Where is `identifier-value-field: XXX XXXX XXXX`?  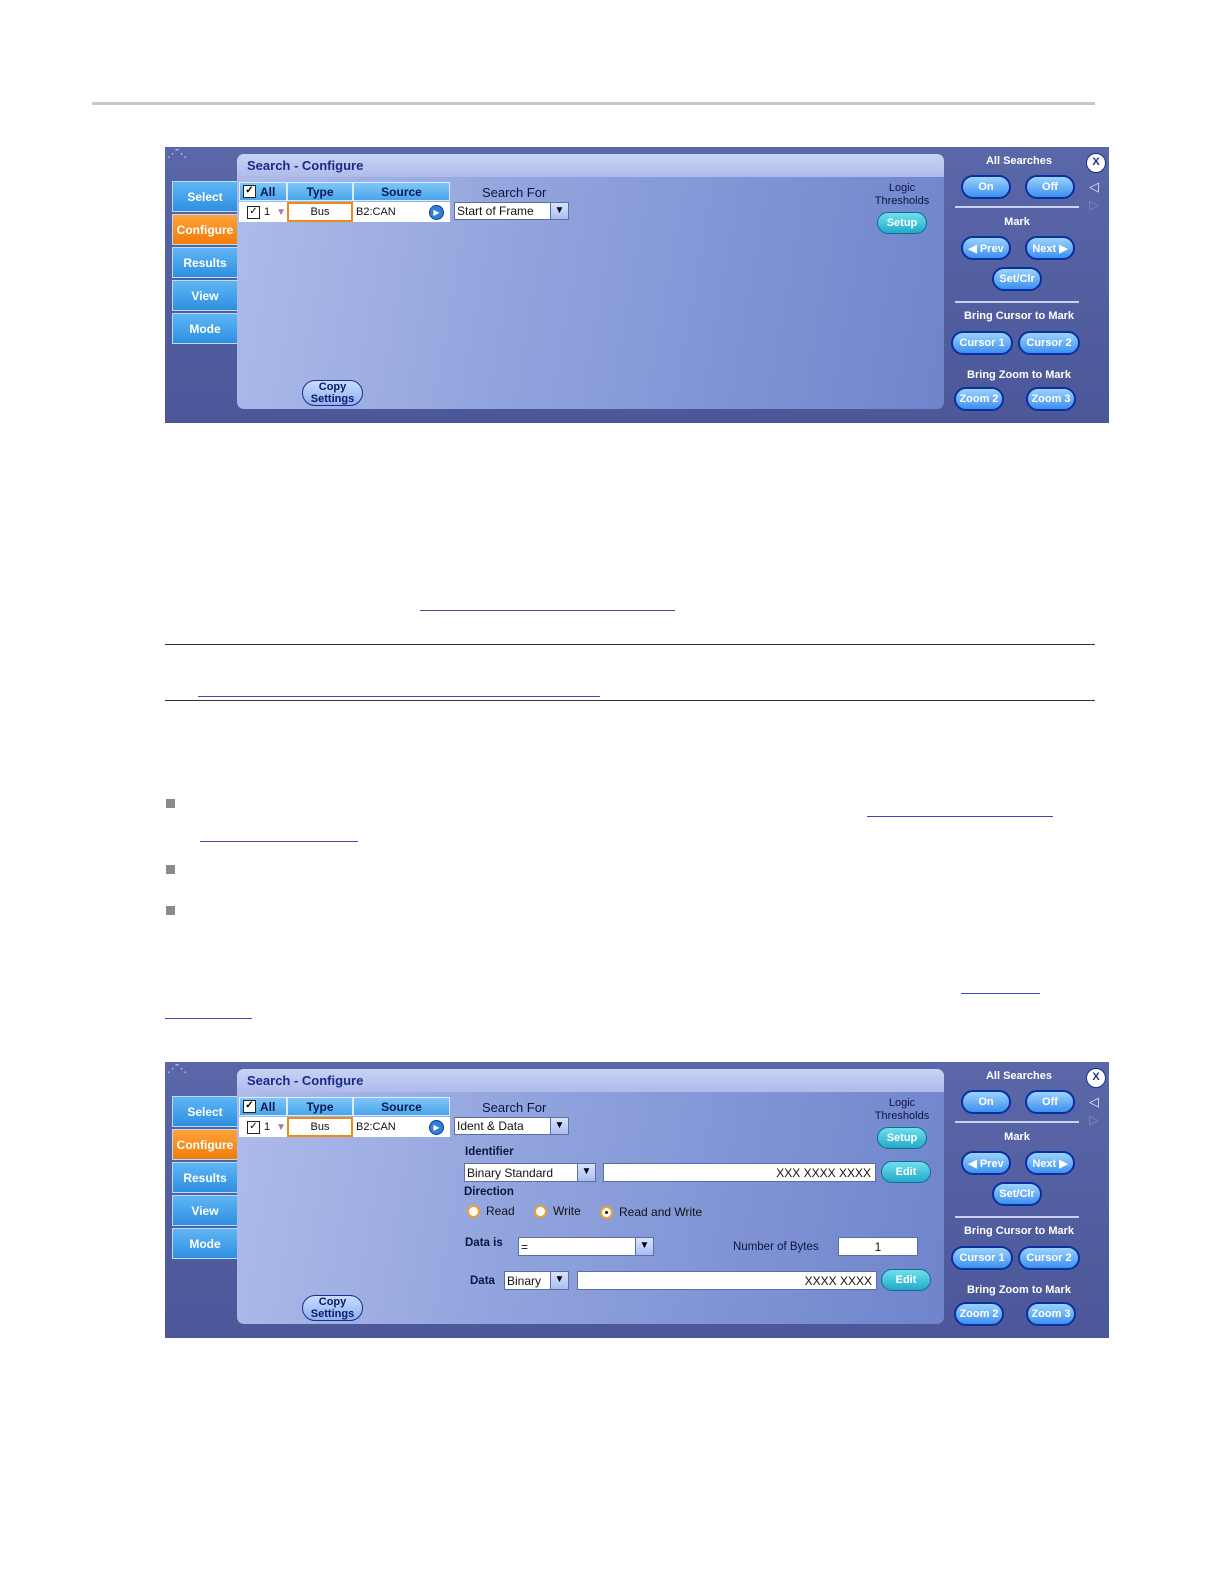 identifier-value-field: XXX XXXX XXXX is located at coordinates (739, 1172).